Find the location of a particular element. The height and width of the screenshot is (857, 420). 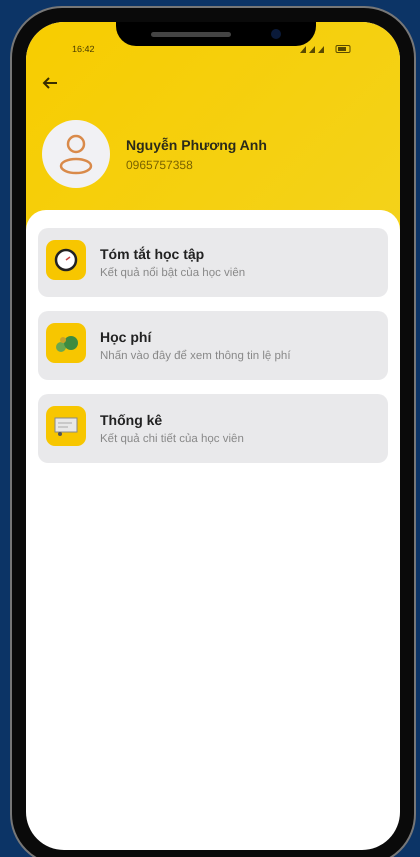

board-icon is located at coordinates (66, 426).